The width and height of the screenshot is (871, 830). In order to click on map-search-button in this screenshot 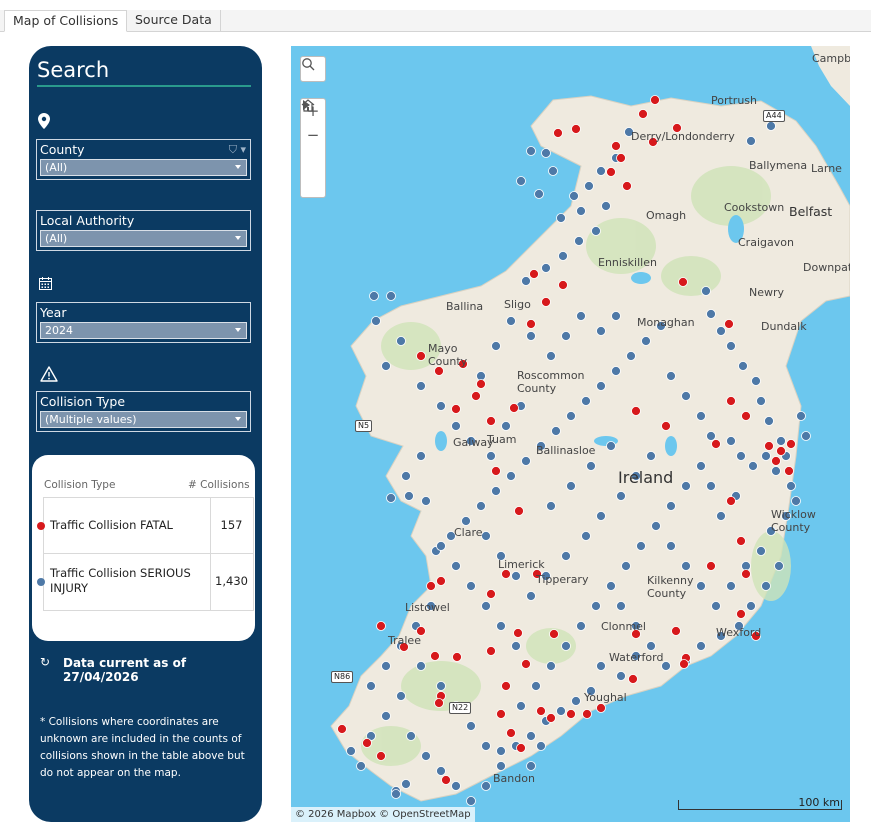, I will do `click(313, 69)`.